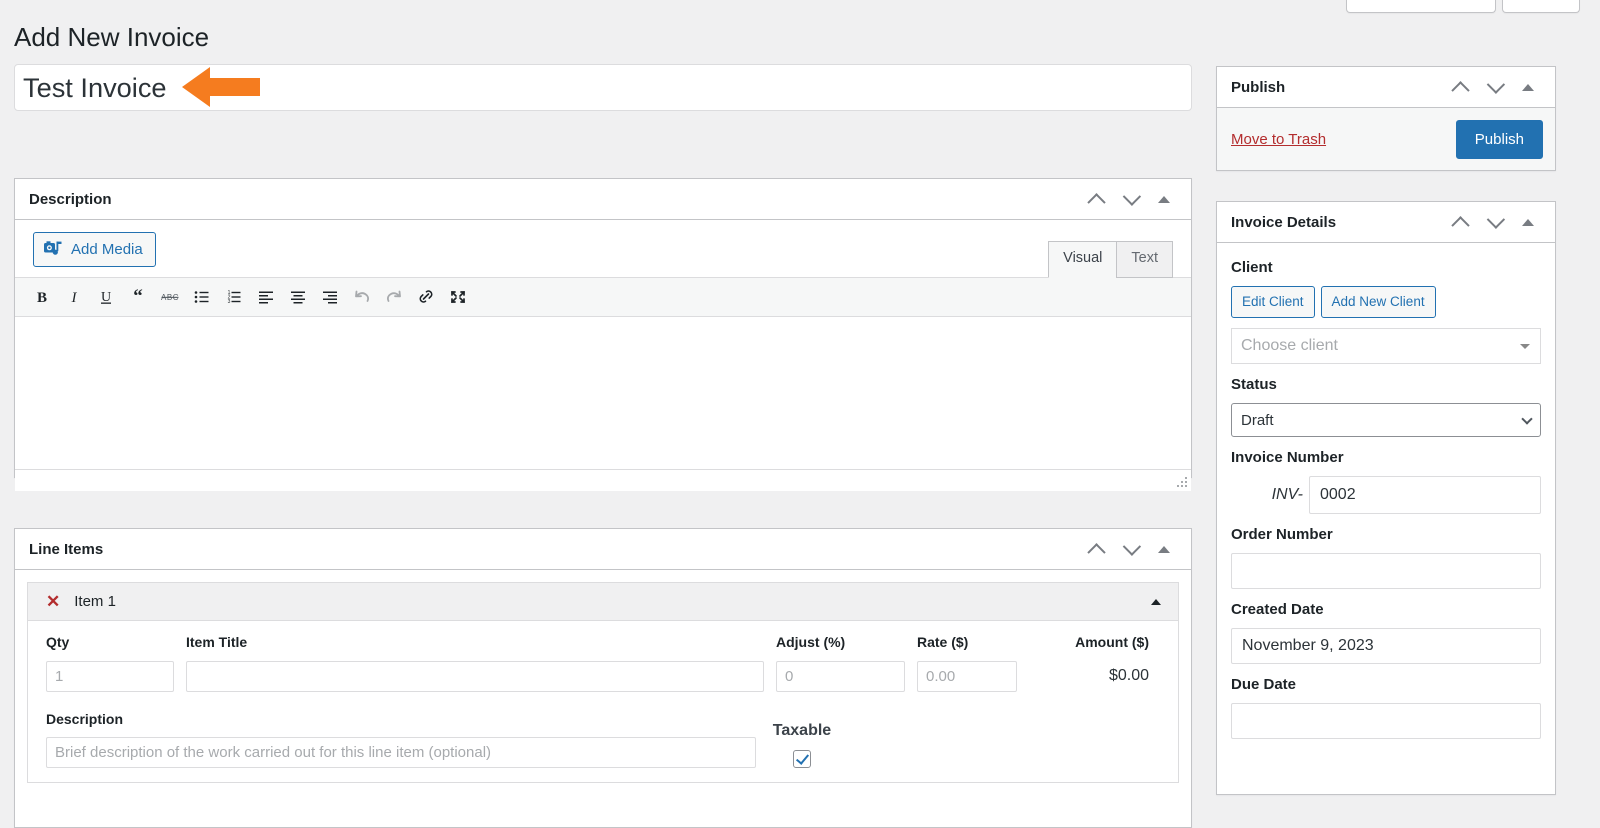  Describe the element at coordinates (1112, 642) in the screenshot. I see `amount-label: Amount ($)` at that location.